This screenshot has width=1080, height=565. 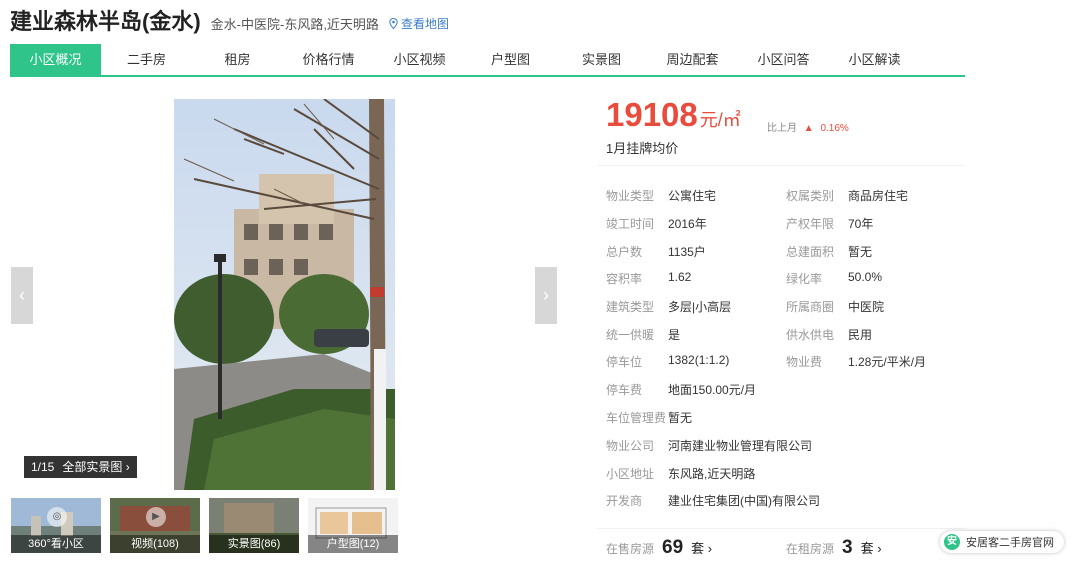 I want to click on info-parking: 停车位 1382(1:1.2), so click(x=667, y=361).